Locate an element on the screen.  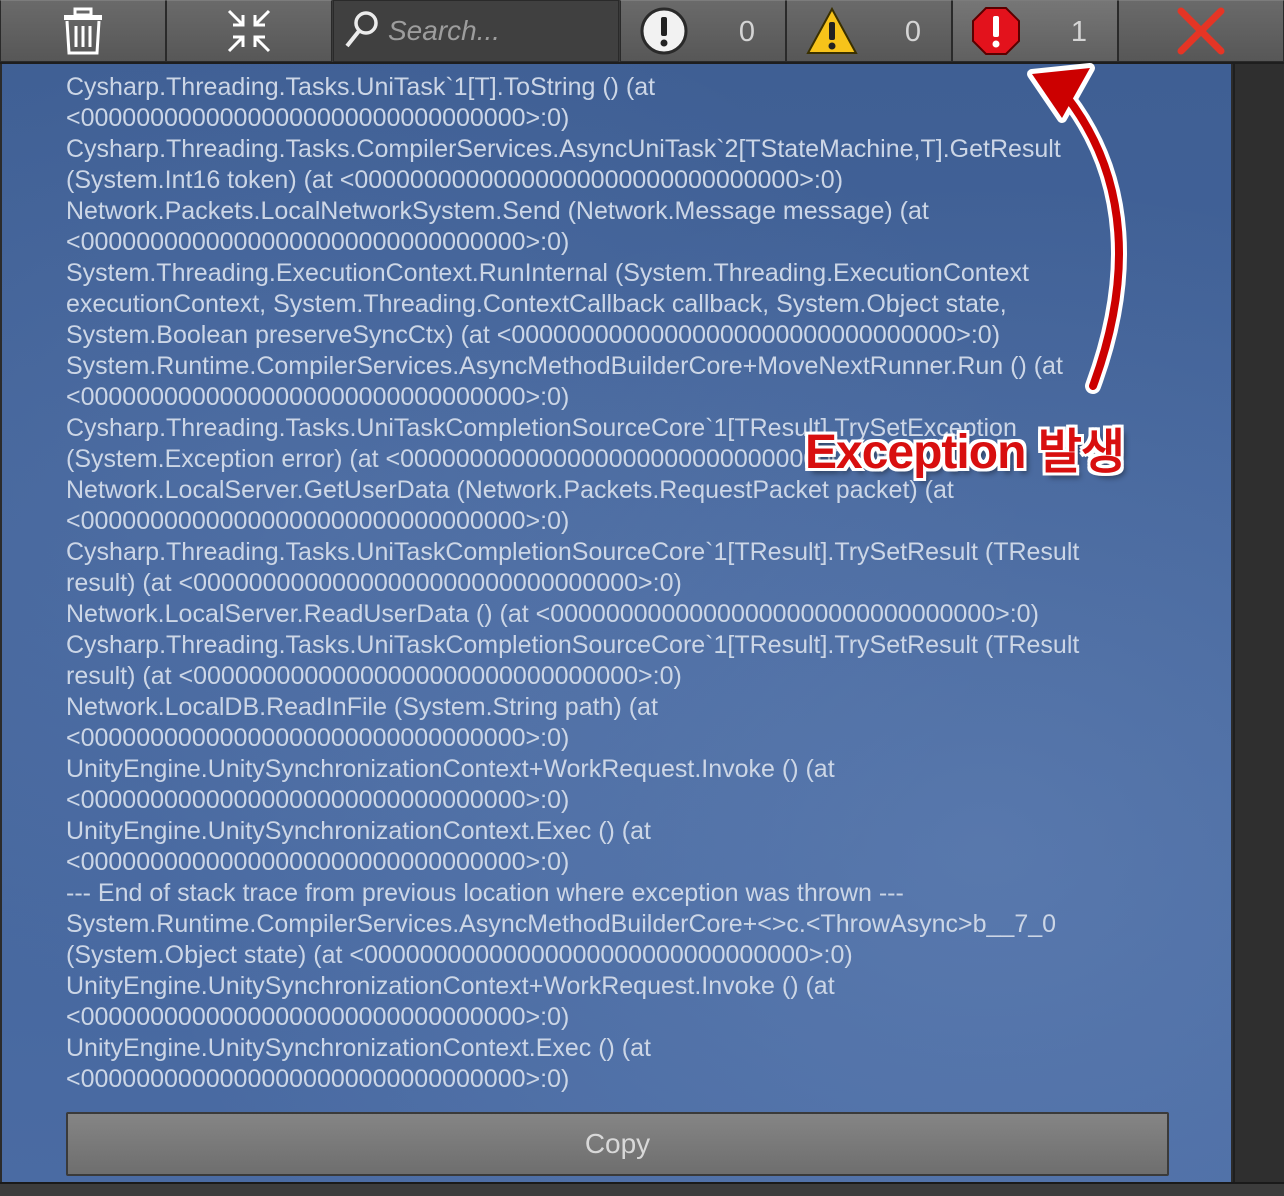
trash-icon is located at coordinates (83, 31).